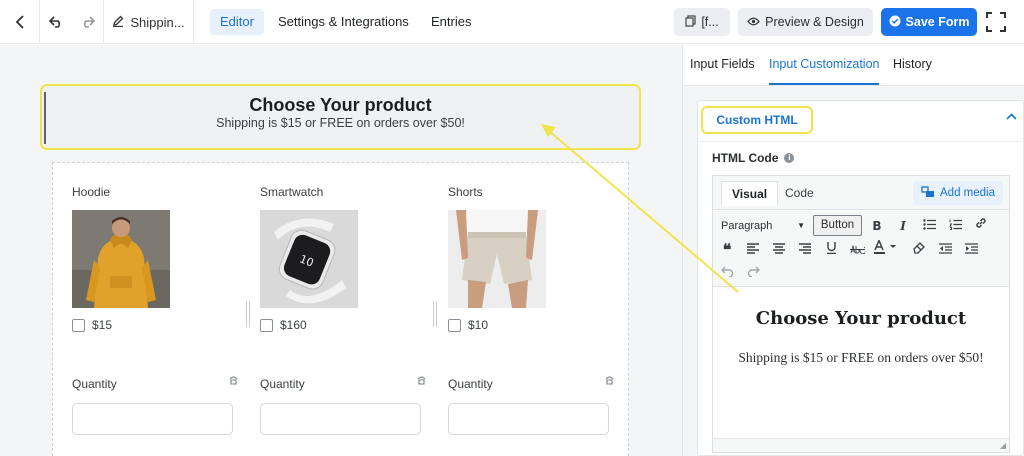 The height and width of the screenshot is (456, 1024). I want to click on copy-icon, so click(690, 22).